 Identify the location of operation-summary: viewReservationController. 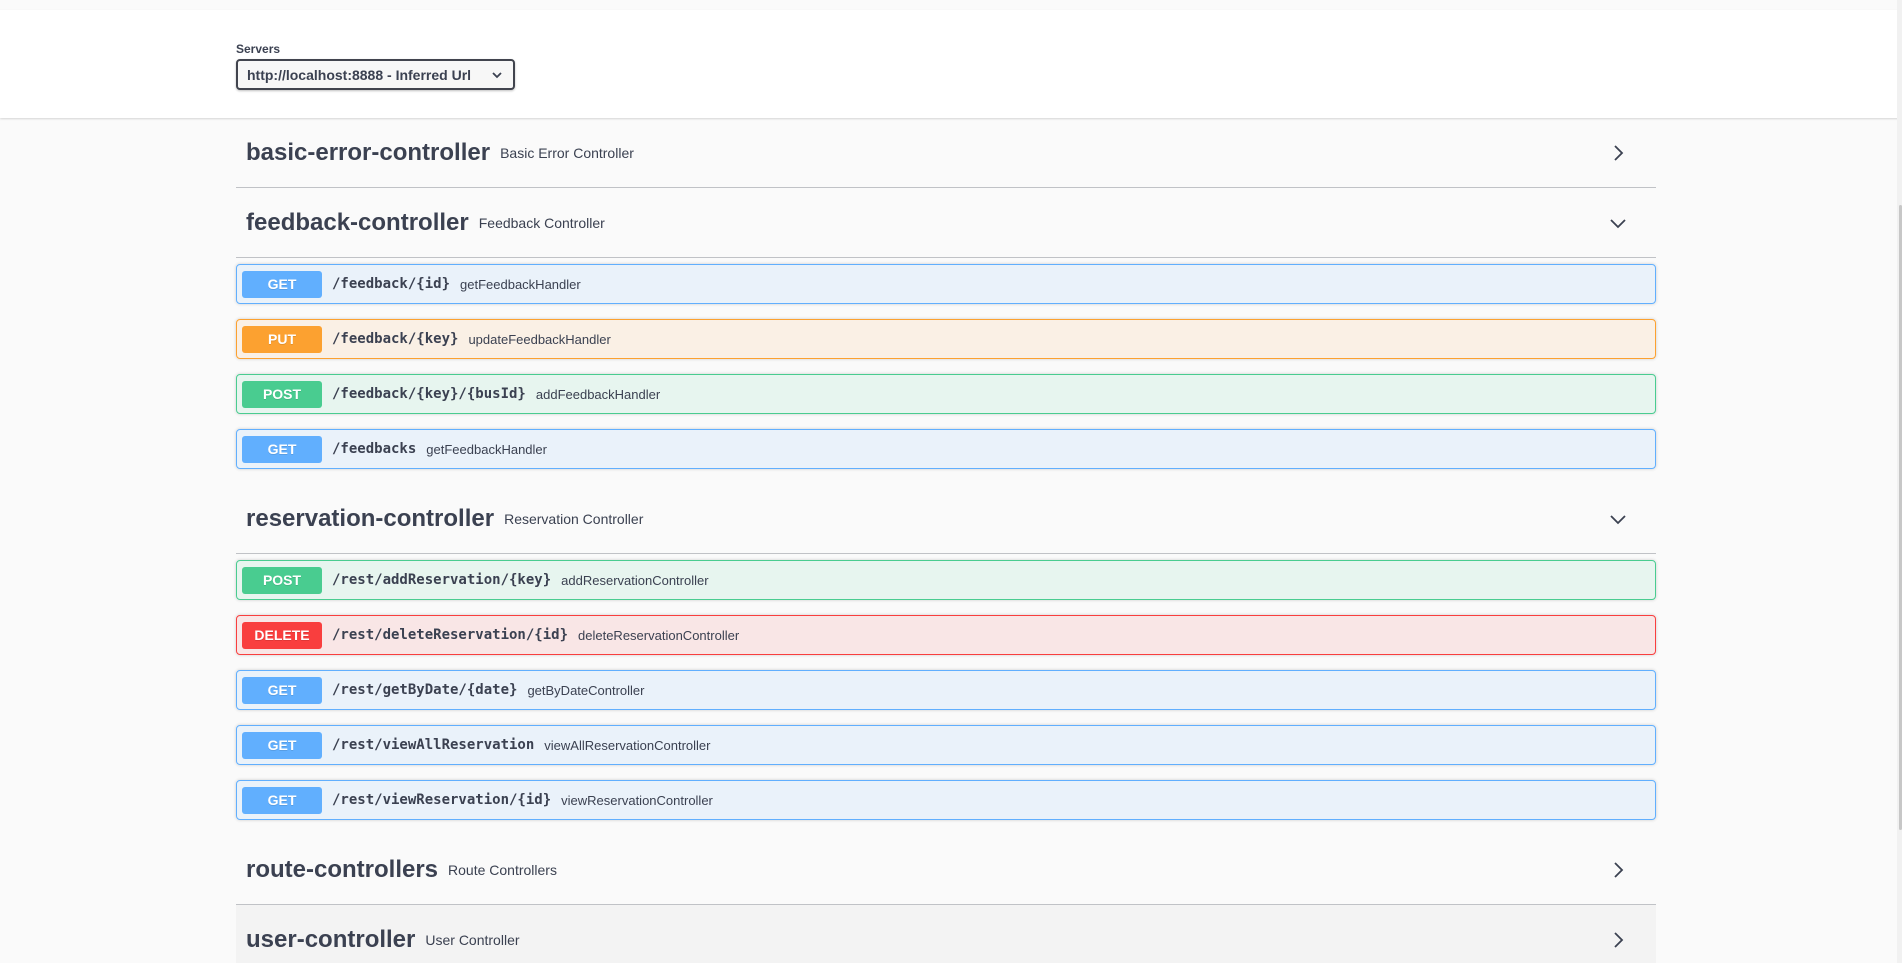
(637, 800).